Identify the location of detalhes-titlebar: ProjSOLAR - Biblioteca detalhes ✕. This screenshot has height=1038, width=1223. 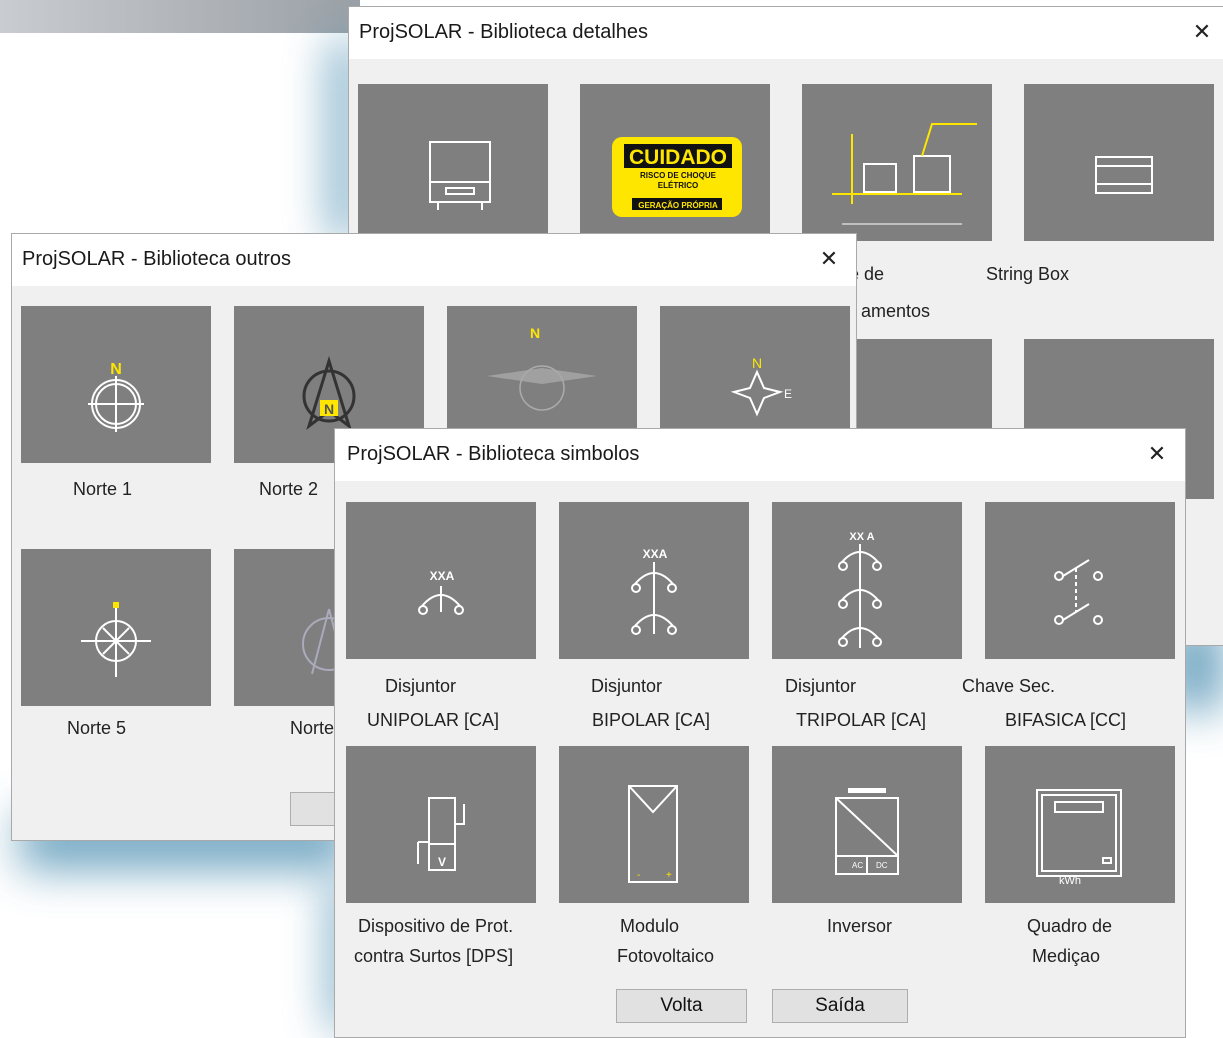
(786, 33).